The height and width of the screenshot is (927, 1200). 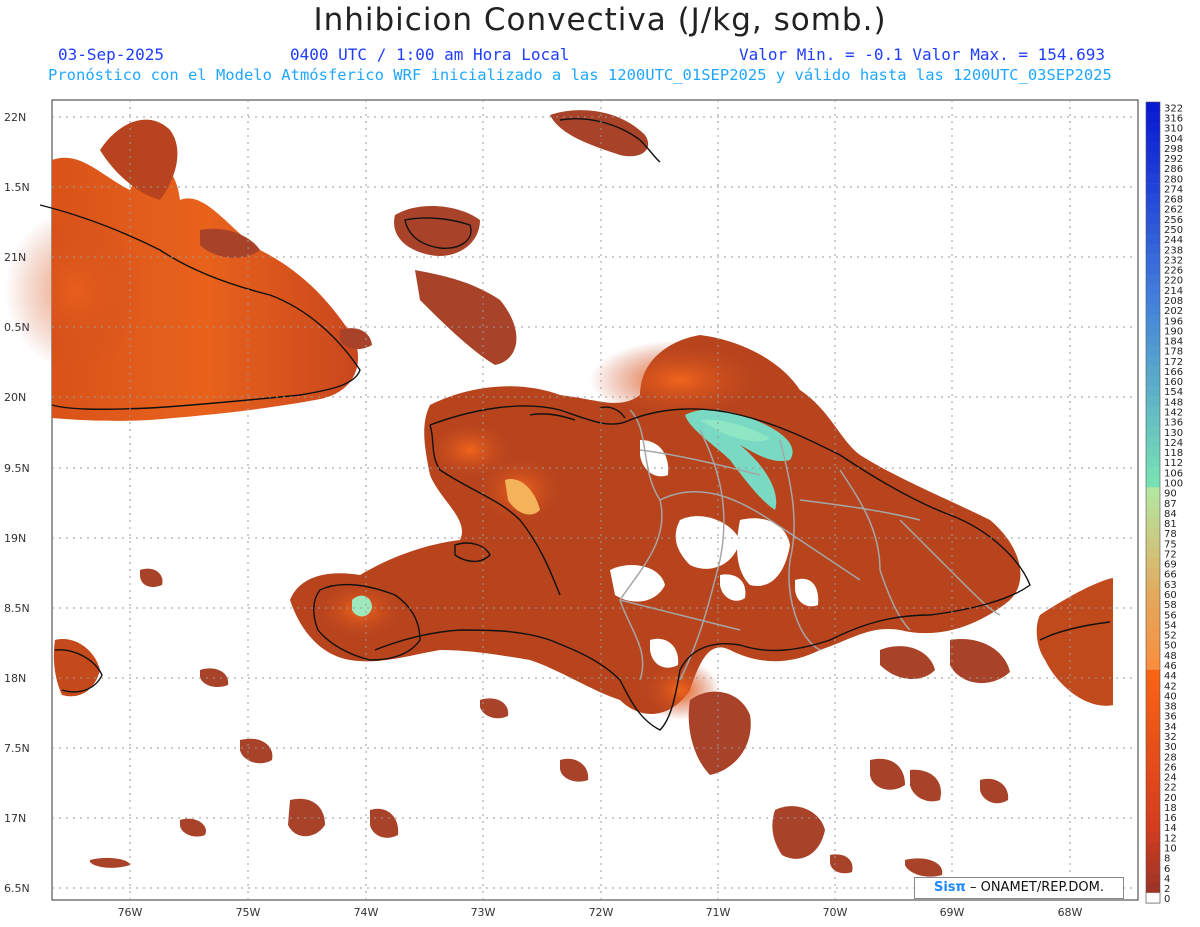 I want to click on lon-label: 76W, so click(x=130, y=912).